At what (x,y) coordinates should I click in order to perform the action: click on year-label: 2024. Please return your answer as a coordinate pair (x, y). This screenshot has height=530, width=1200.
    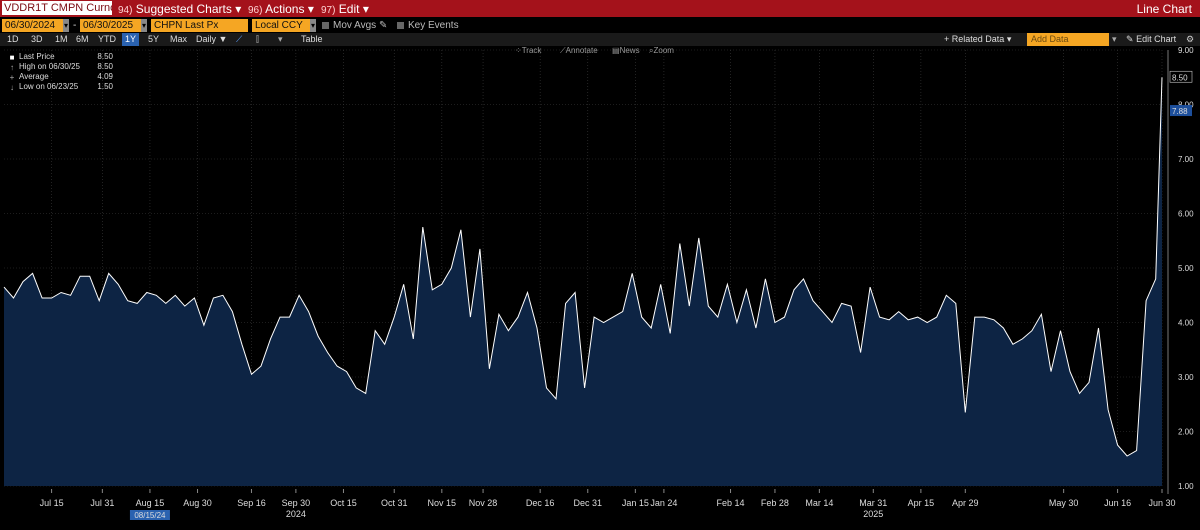
    Looking at the image, I should click on (296, 514).